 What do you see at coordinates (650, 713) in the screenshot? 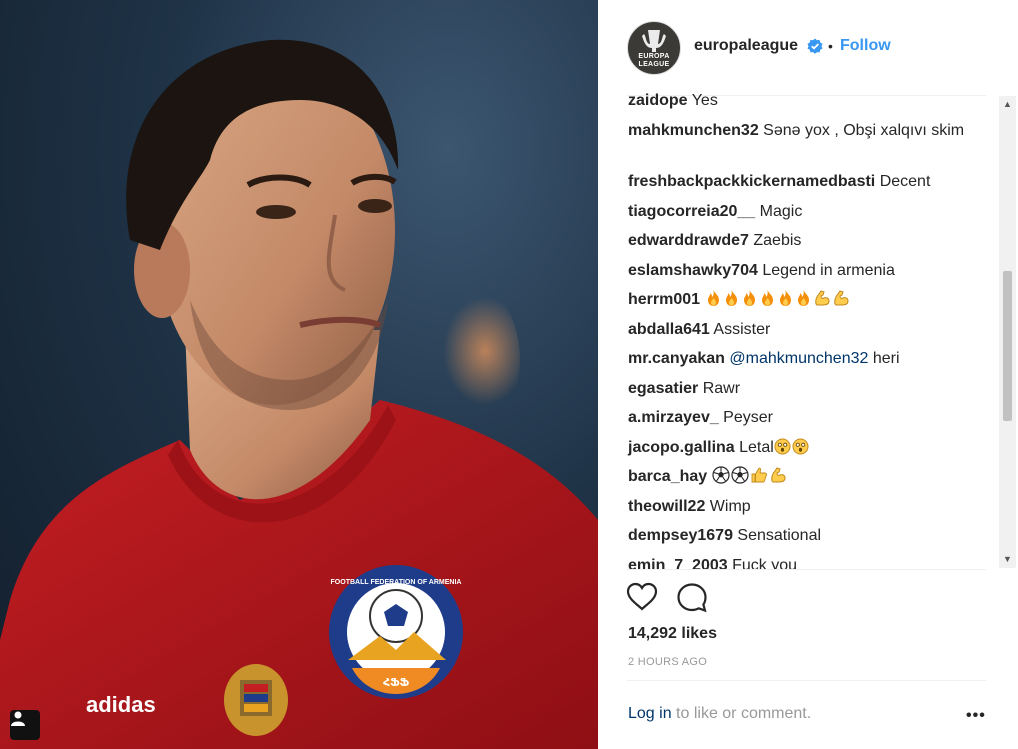
I see `login-link: Log in` at bounding box center [650, 713].